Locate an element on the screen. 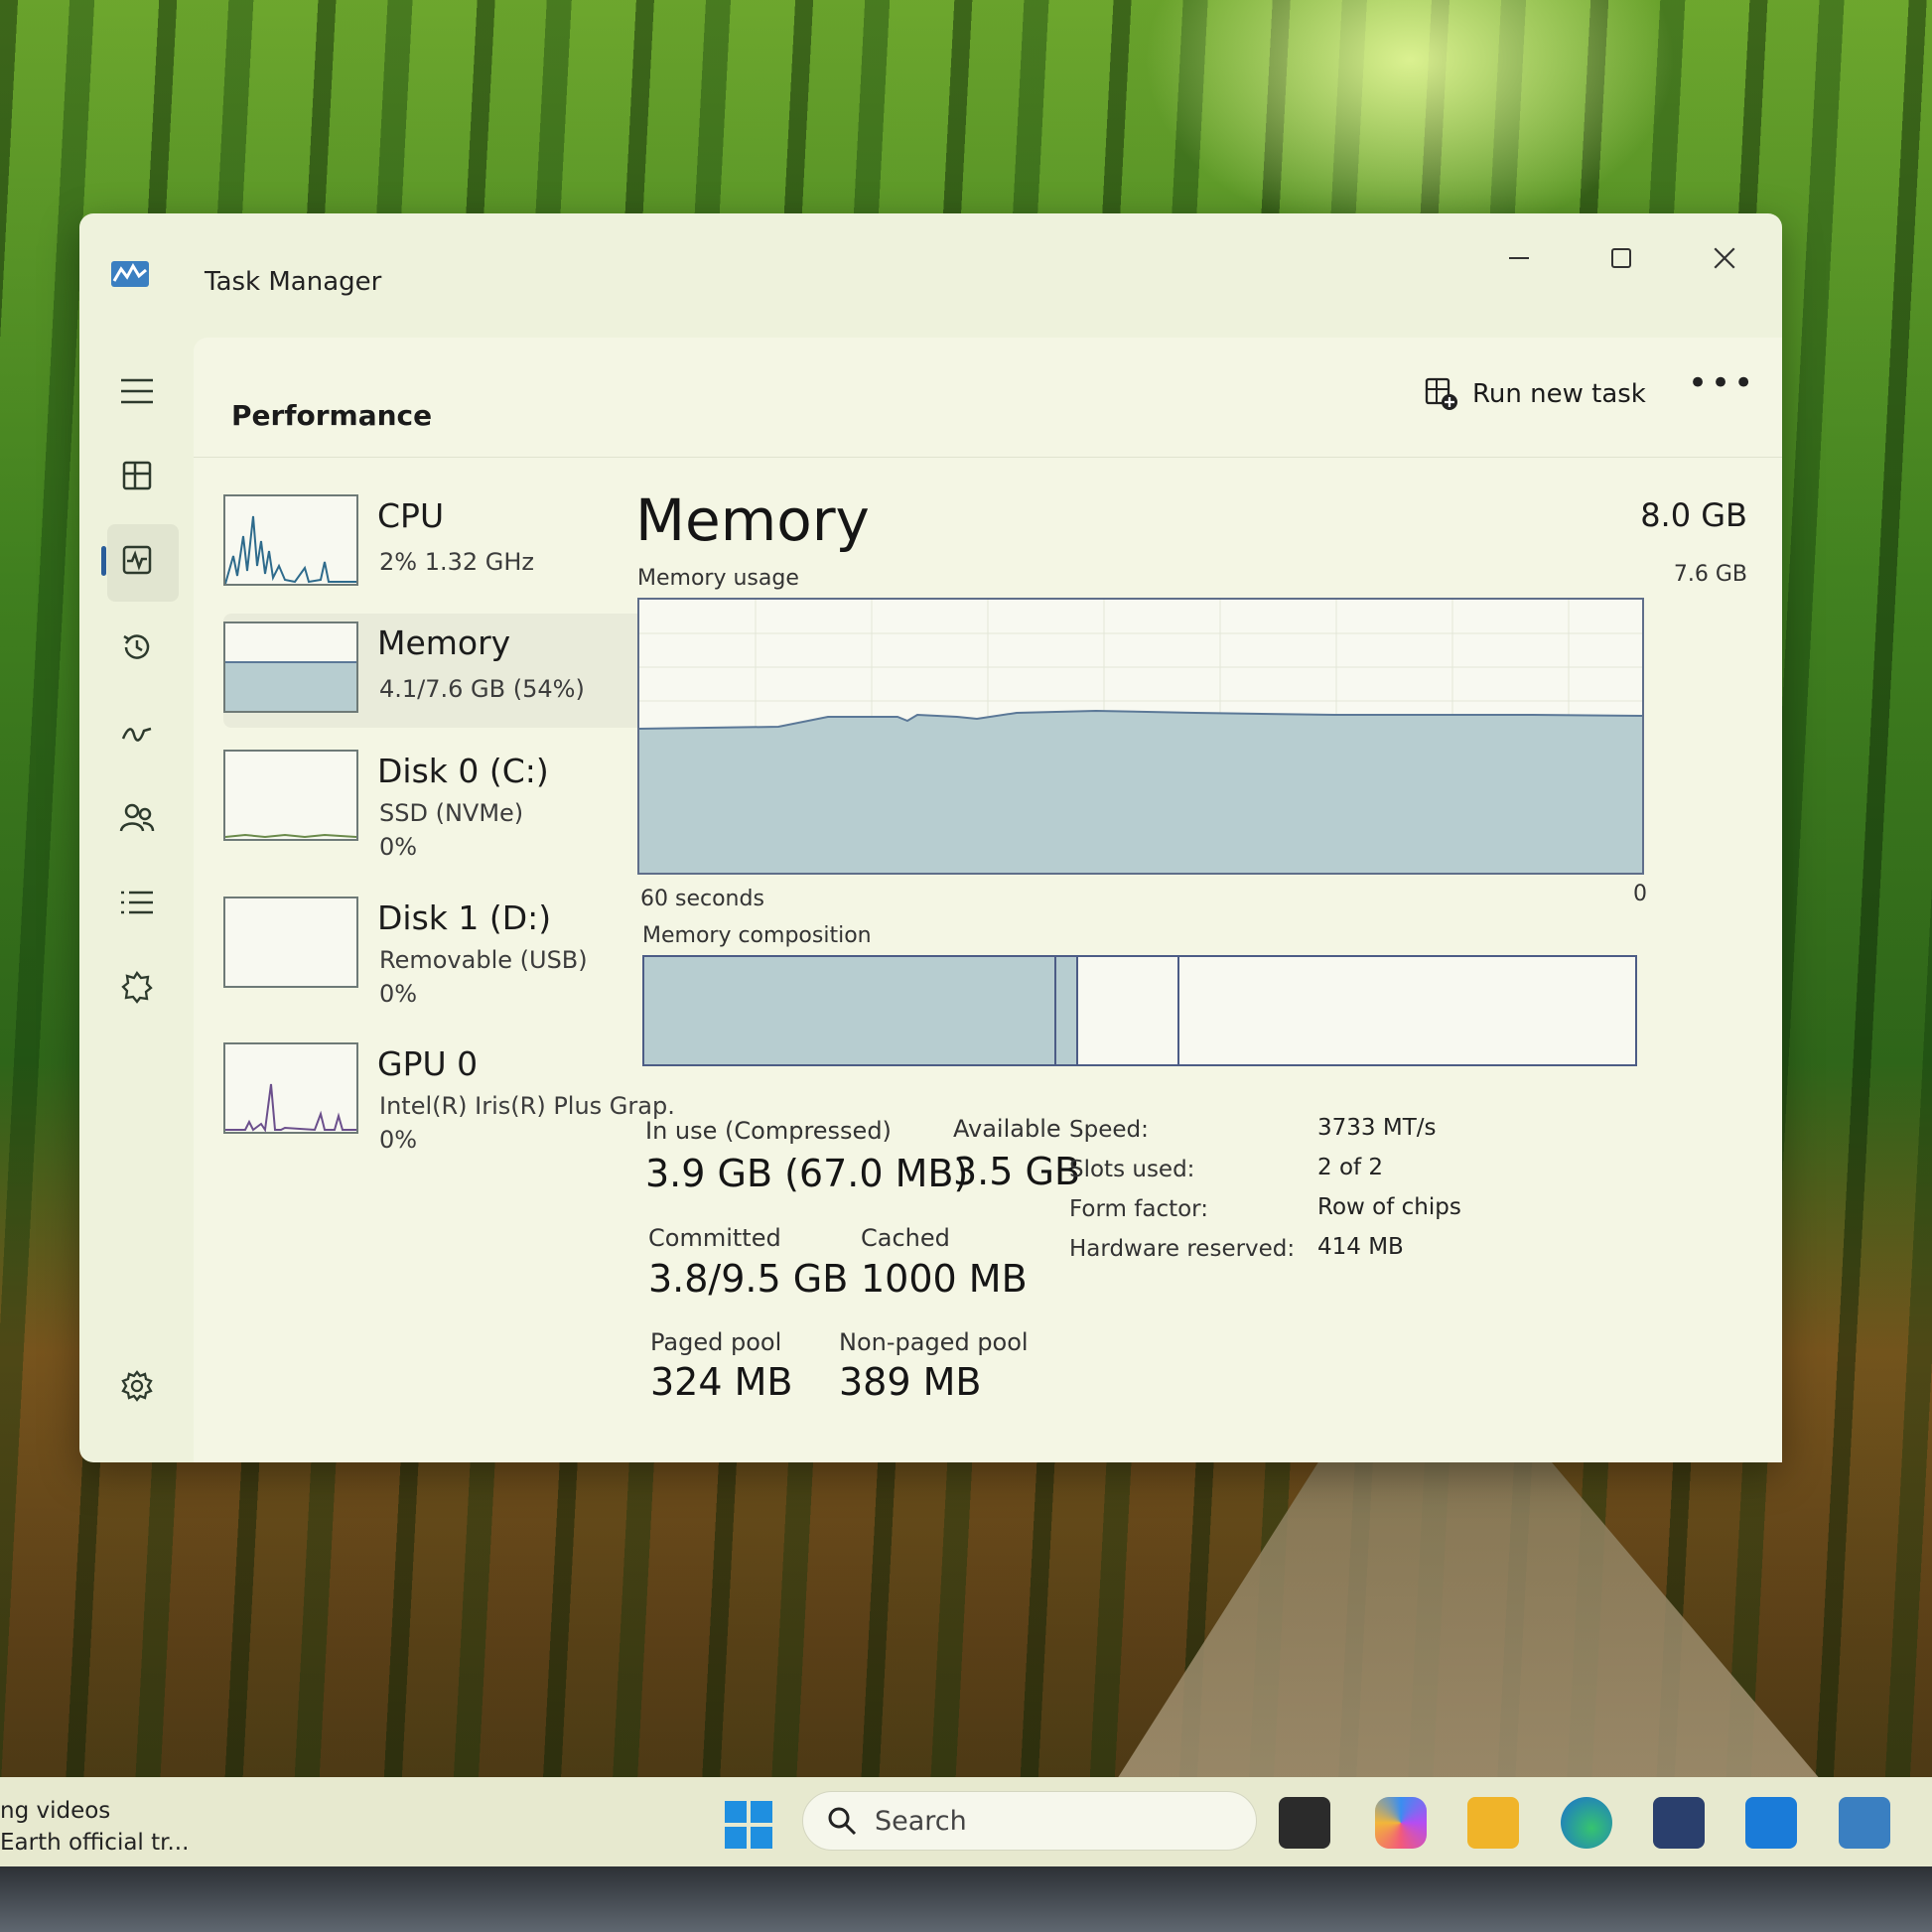  hamburger-menu-button is located at coordinates (137, 391).